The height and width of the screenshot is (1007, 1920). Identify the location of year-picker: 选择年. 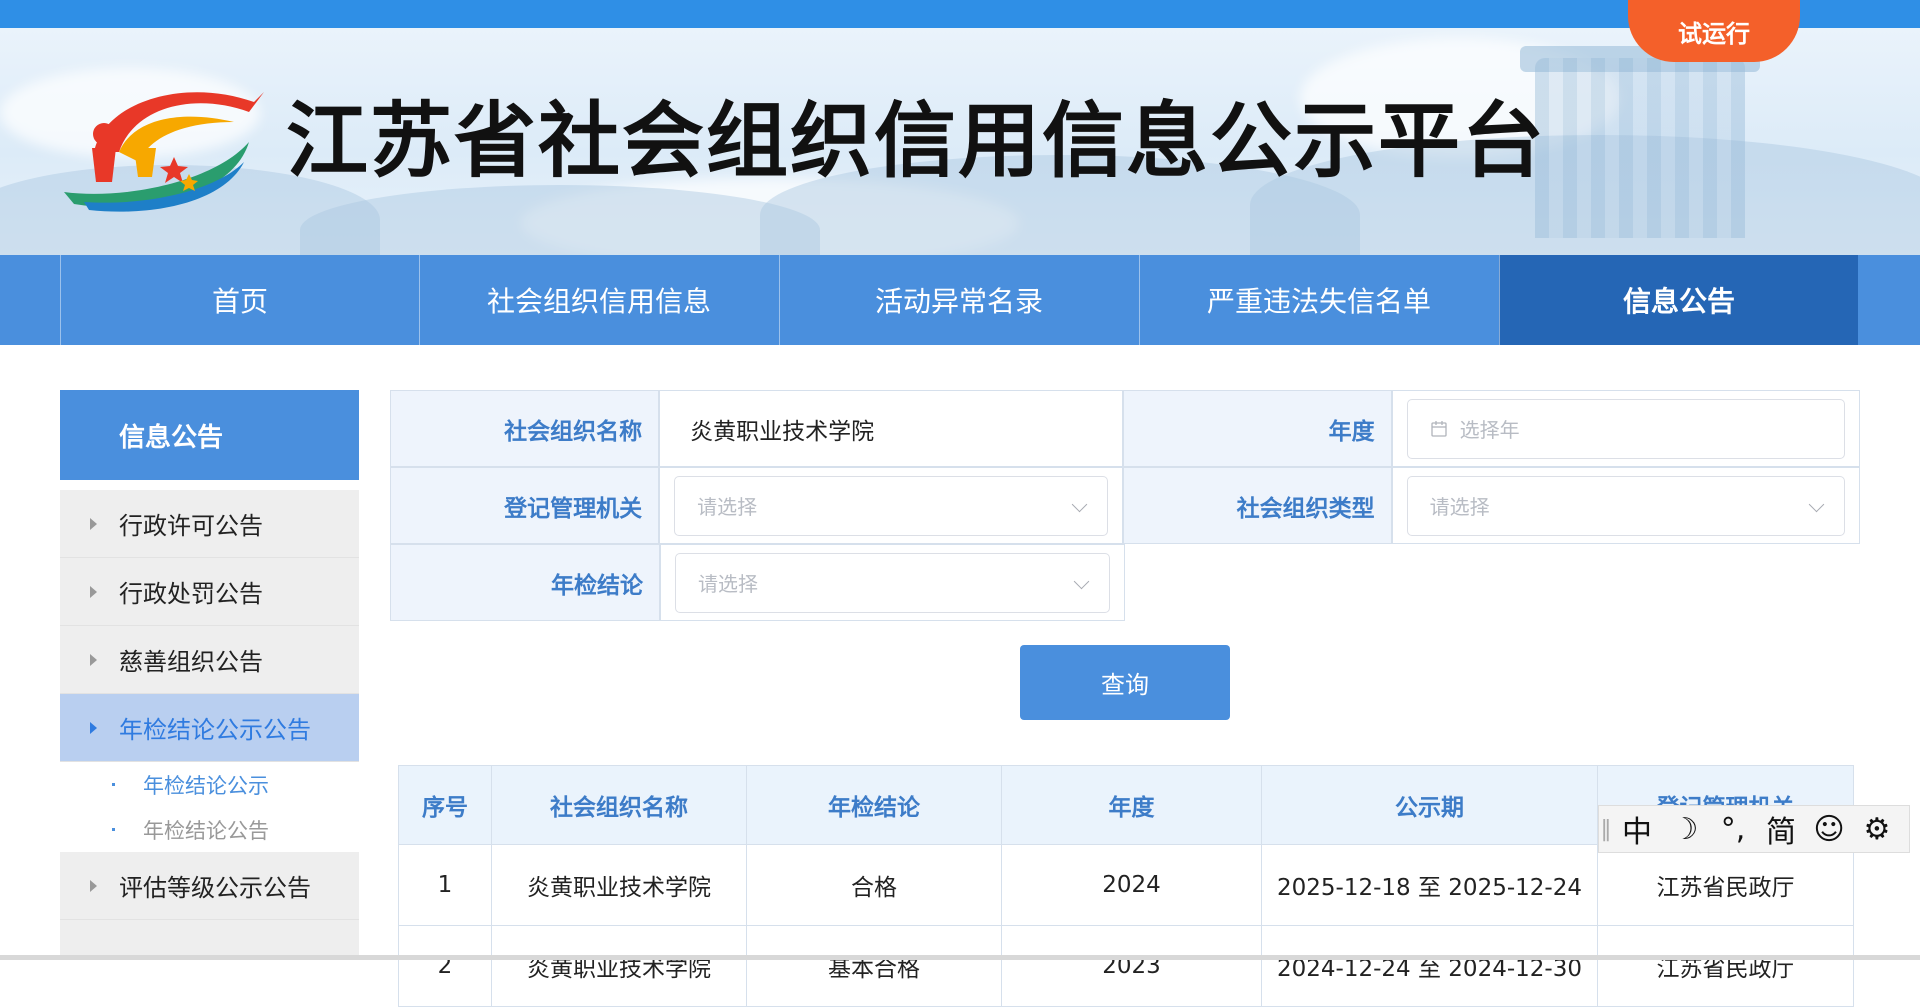
(1626, 428).